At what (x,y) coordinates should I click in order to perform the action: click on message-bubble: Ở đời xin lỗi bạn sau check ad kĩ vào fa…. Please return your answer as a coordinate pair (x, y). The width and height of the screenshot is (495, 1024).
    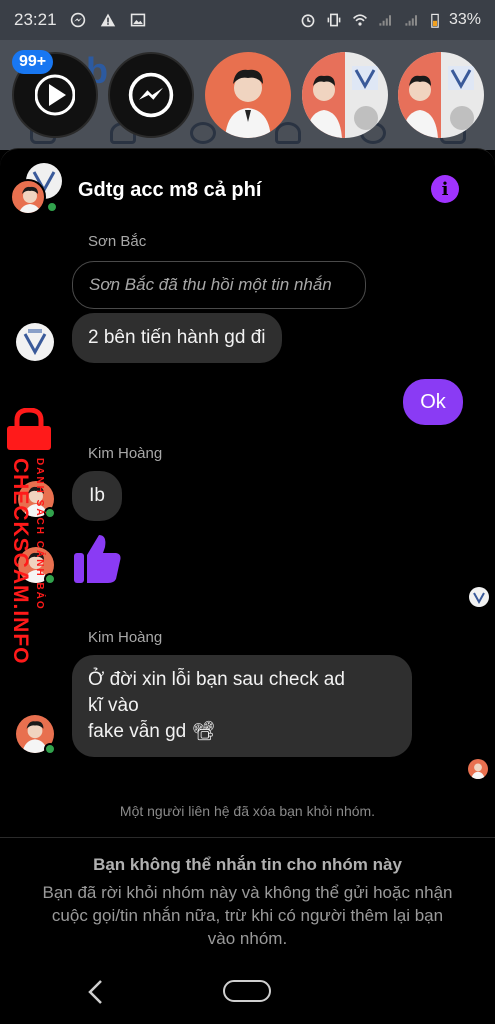
    Looking at the image, I should click on (242, 706).